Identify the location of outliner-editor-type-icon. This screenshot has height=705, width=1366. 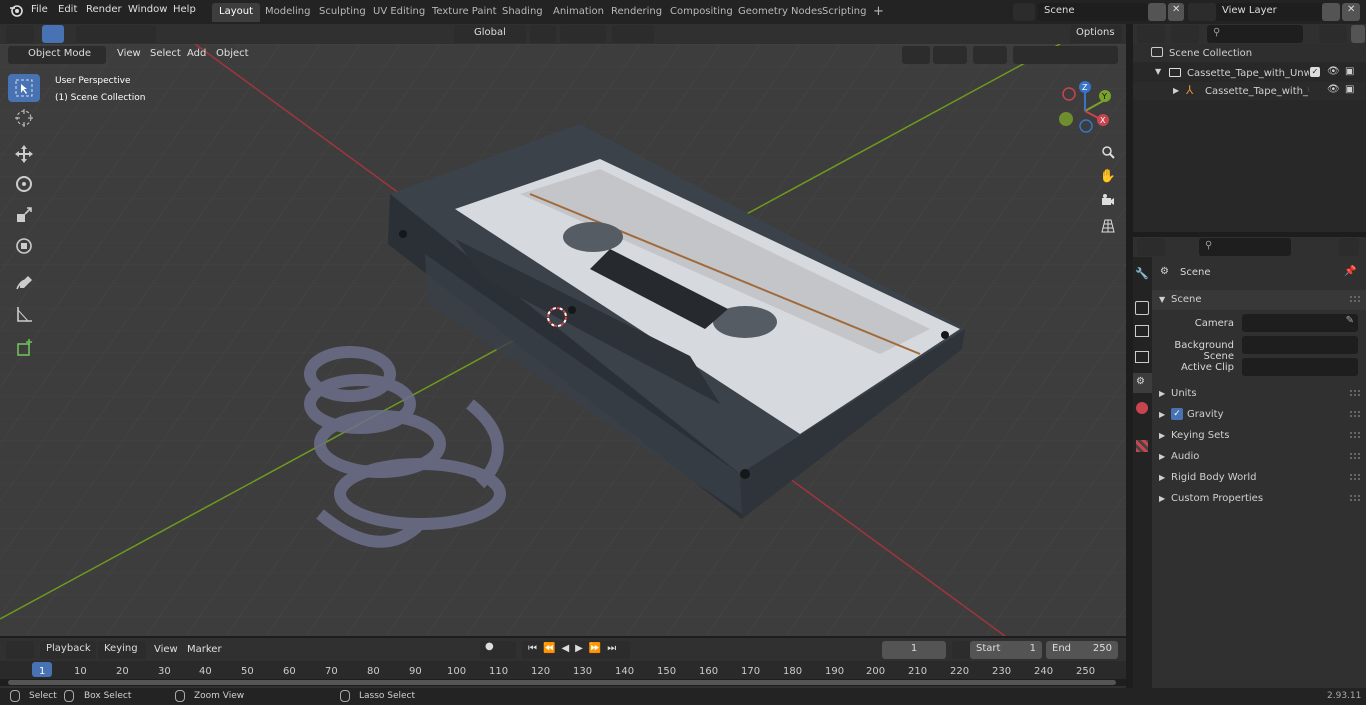
(1151, 34).